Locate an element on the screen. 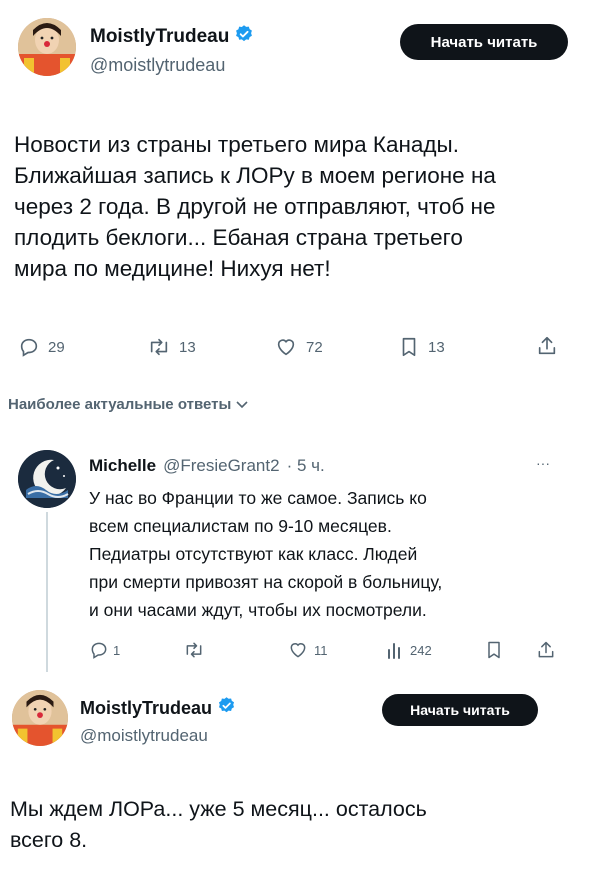 This screenshot has width=591, height=876. reply-text-line: и они часами ждут, чтобы их посмотрели. is located at coordinates (258, 610).